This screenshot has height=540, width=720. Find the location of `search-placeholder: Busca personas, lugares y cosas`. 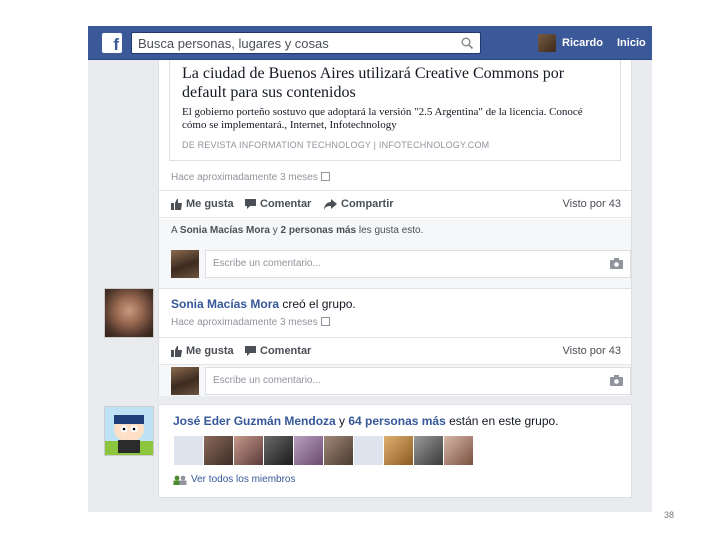

search-placeholder: Busca personas, lugares y cosas is located at coordinates (233, 43).